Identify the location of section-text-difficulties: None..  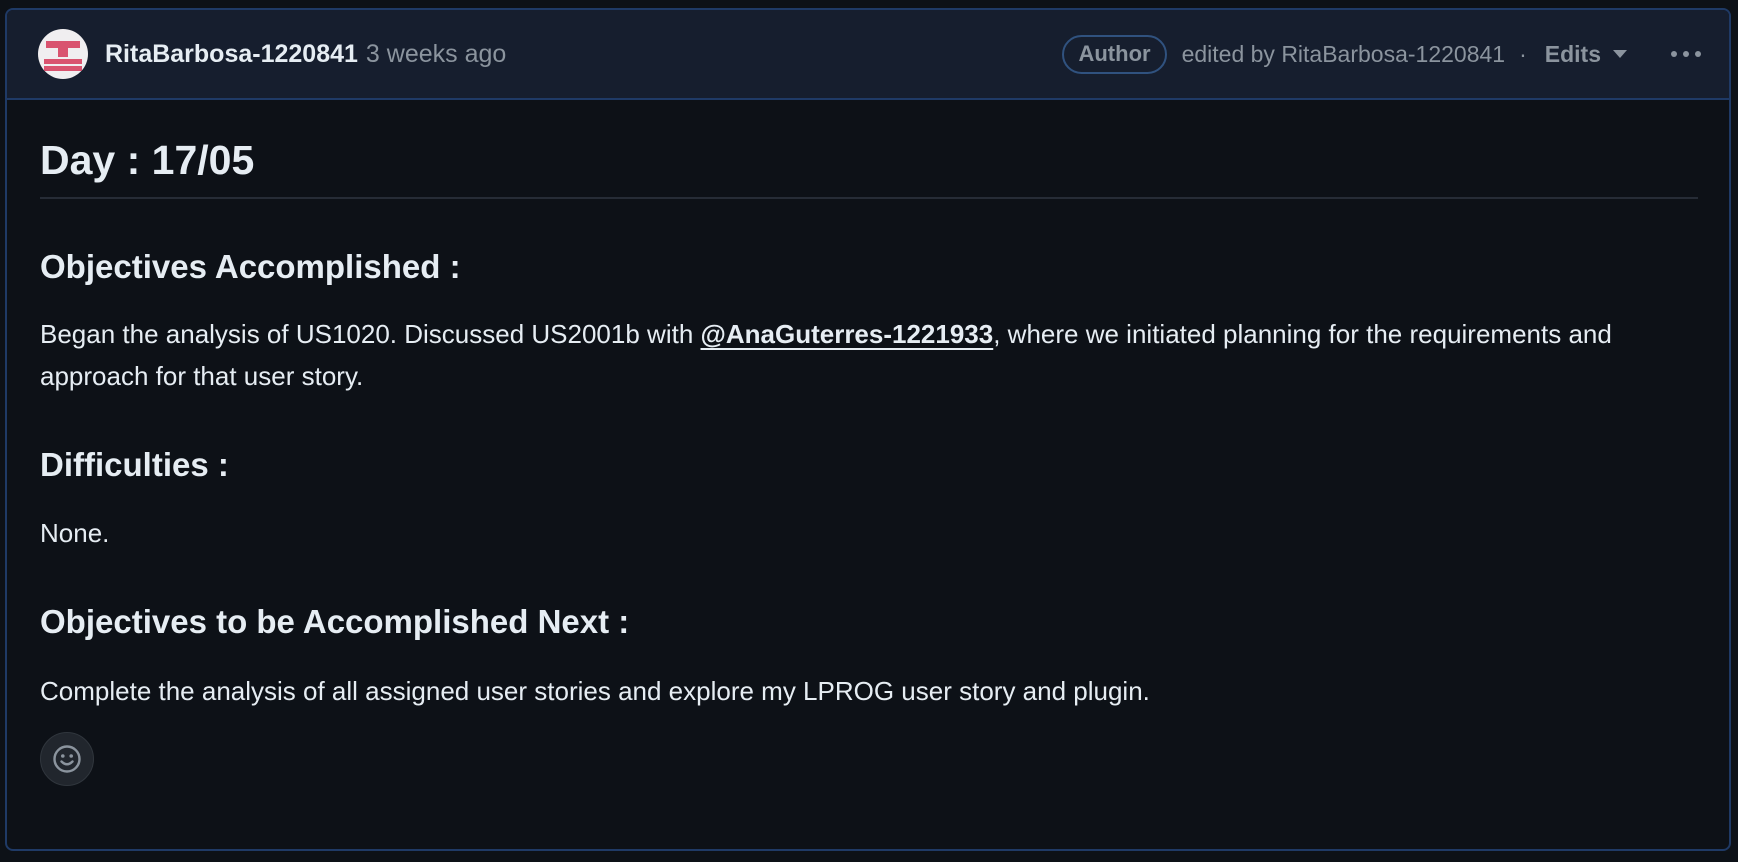
(75, 533).